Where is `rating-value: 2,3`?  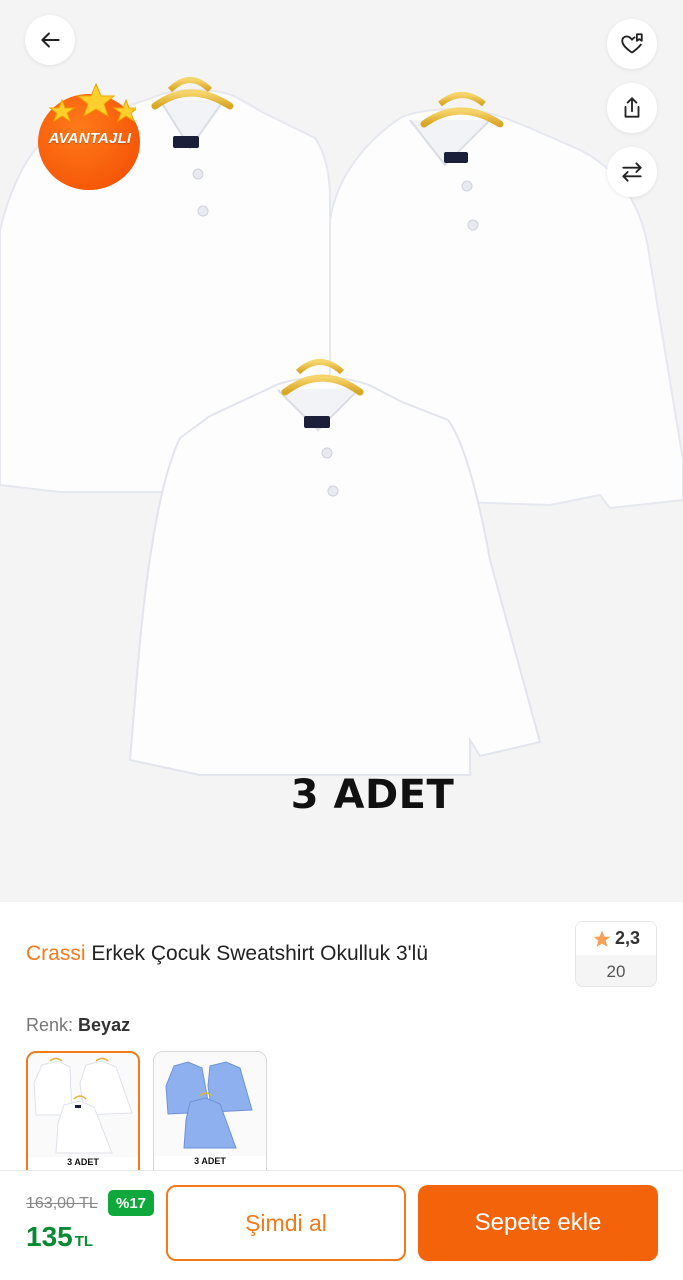
rating-value: 2,3 is located at coordinates (627, 938).